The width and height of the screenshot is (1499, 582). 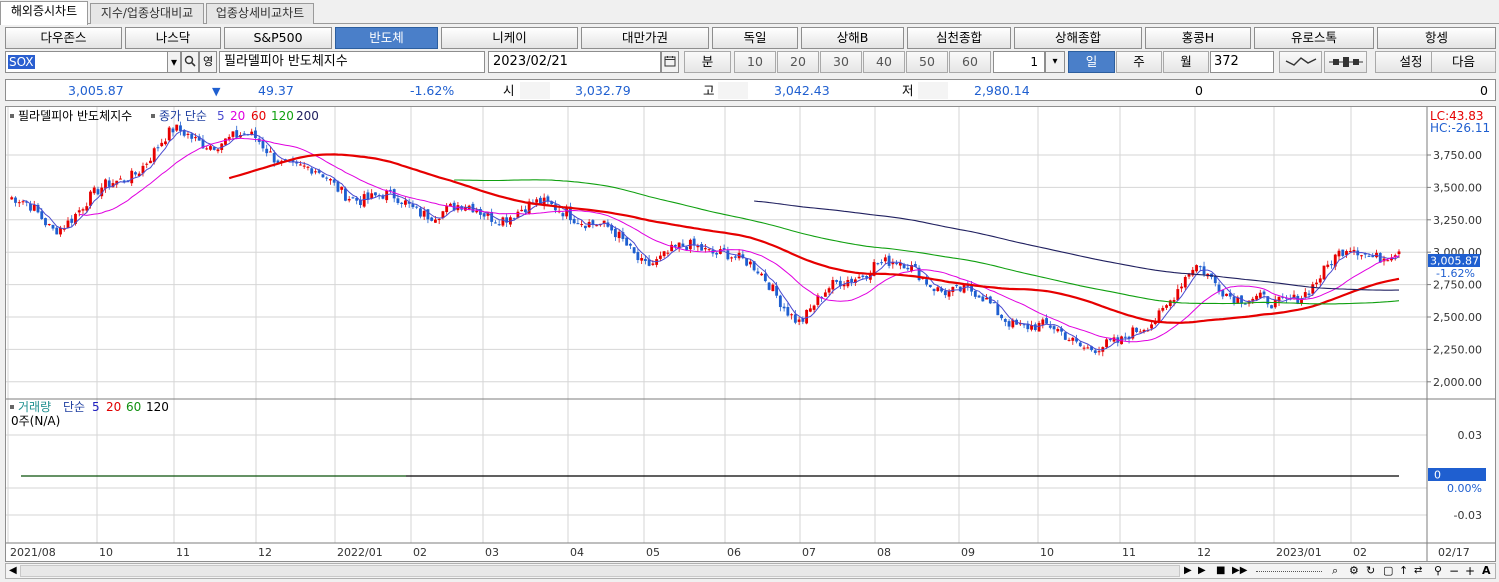 What do you see at coordinates (173, 38) in the screenshot?
I see `market-nasdaq-button: 나스닥` at bounding box center [173, 38].